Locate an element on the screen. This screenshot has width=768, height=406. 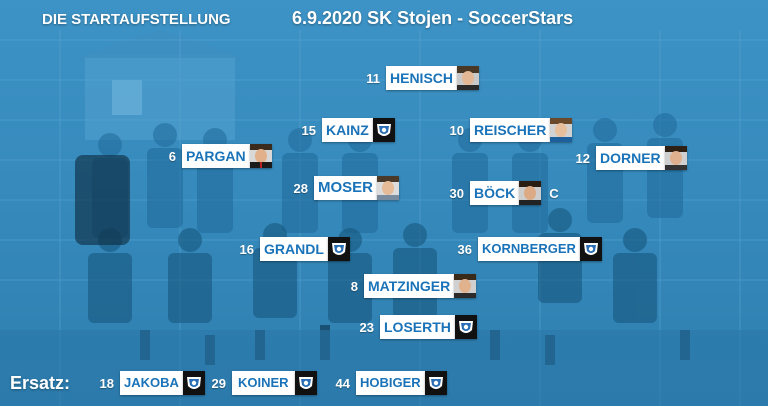
player-number: 36 is located at coordinates (464, 249).